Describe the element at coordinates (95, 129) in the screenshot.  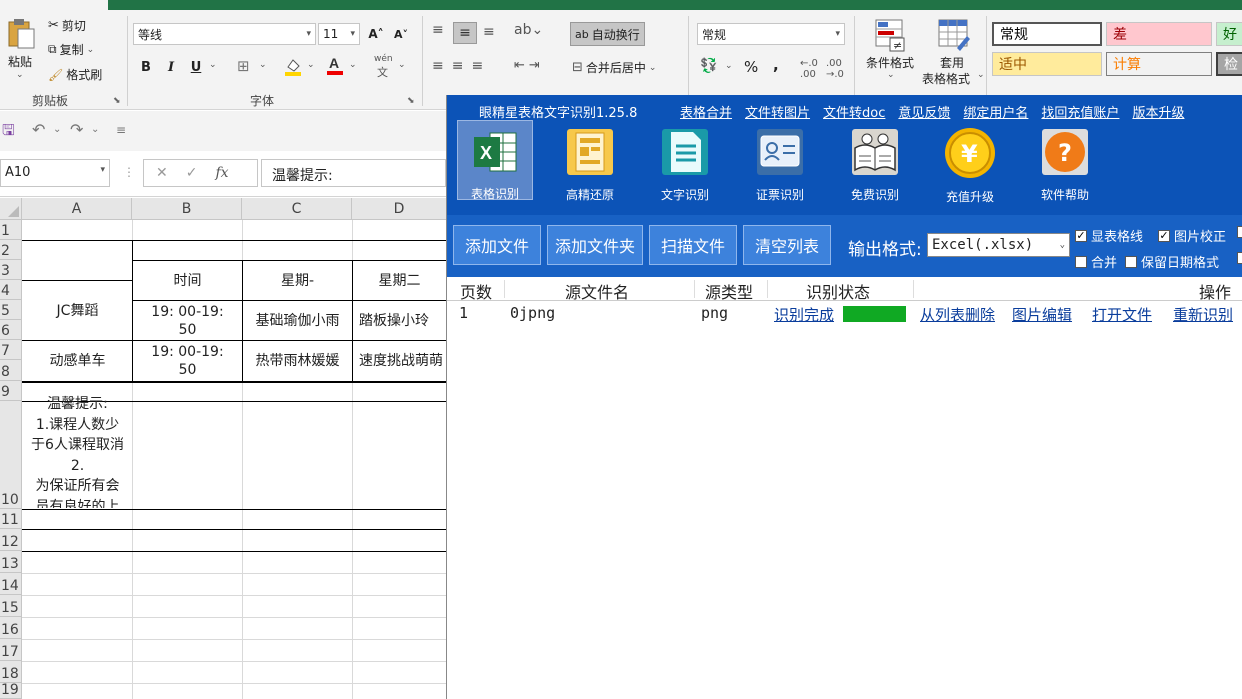
I see `redo-dropdown-icon: ⌄` at that location.